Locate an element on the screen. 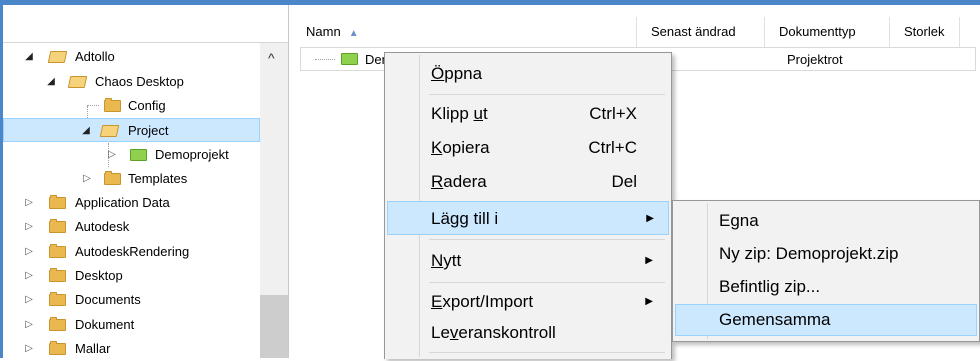 Image resolution: width=980 pixels, height=361 pixels. menu-item-radera: Radera Del is located at coordinates (527, 182).